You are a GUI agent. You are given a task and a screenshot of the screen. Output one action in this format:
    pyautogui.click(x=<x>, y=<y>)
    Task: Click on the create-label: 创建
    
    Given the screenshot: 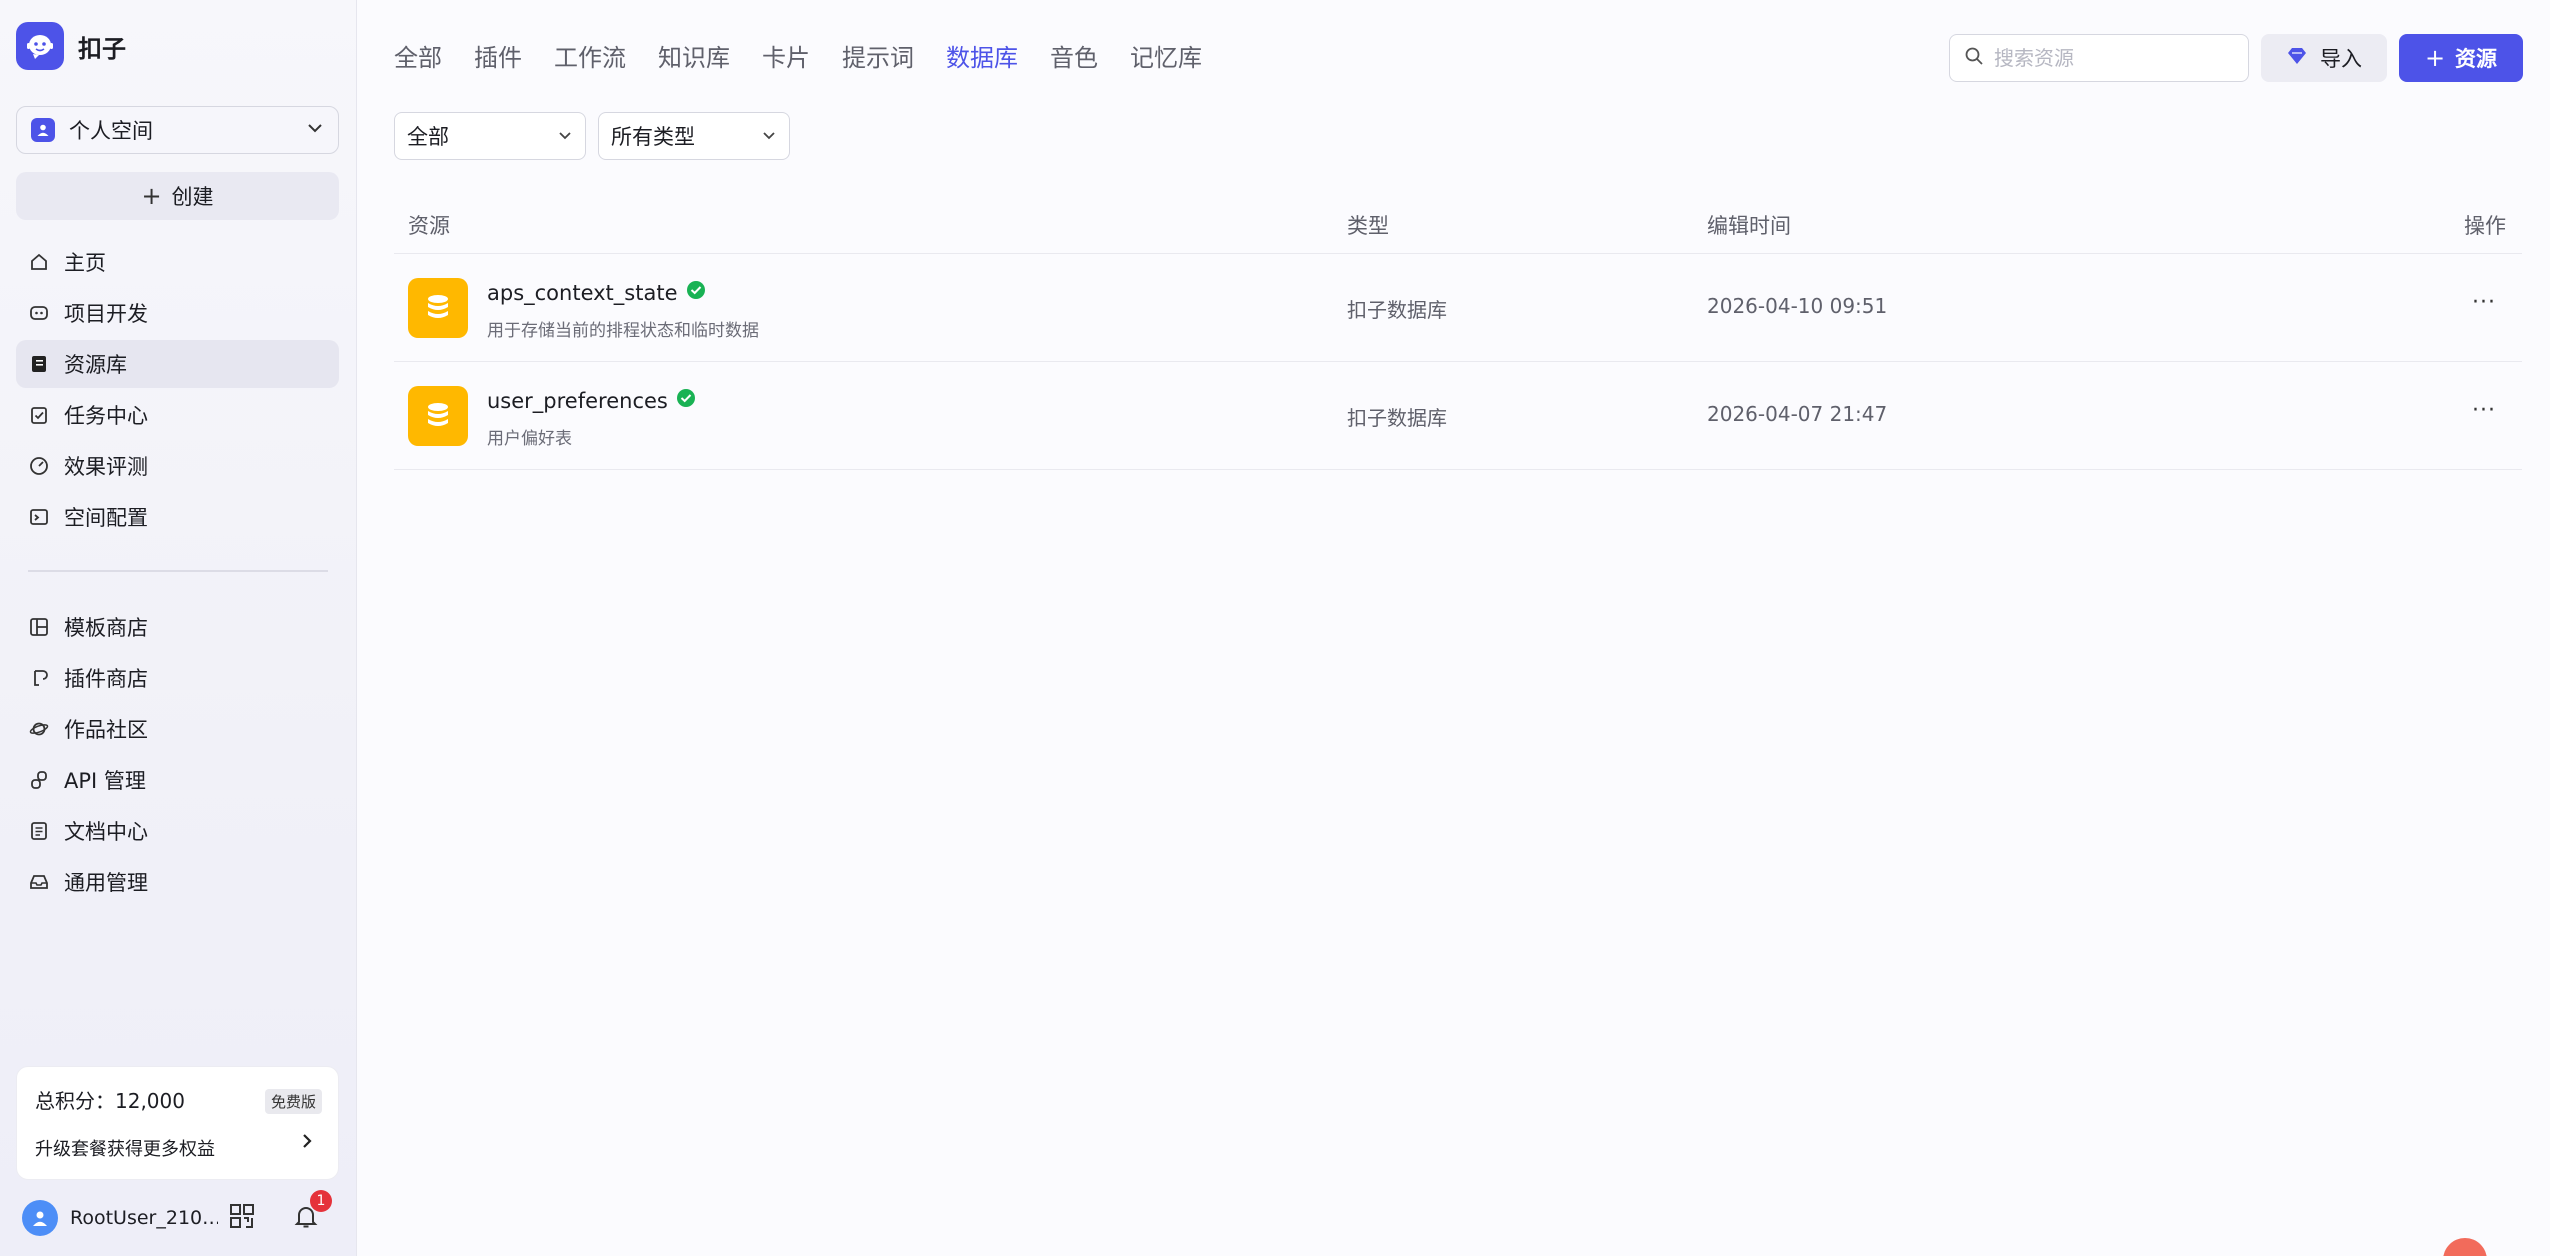 What is the action you would take?
    pyautogui.click(x=192, y=197)
    